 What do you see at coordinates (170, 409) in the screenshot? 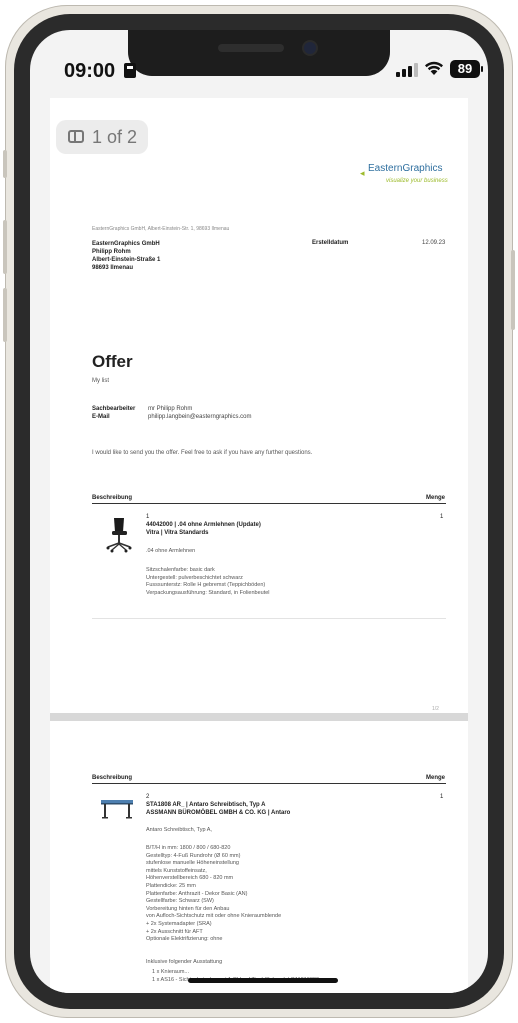
I see `sachbearbeiter-value: mr Philipp Rohm` at bounding box center [170, 409].